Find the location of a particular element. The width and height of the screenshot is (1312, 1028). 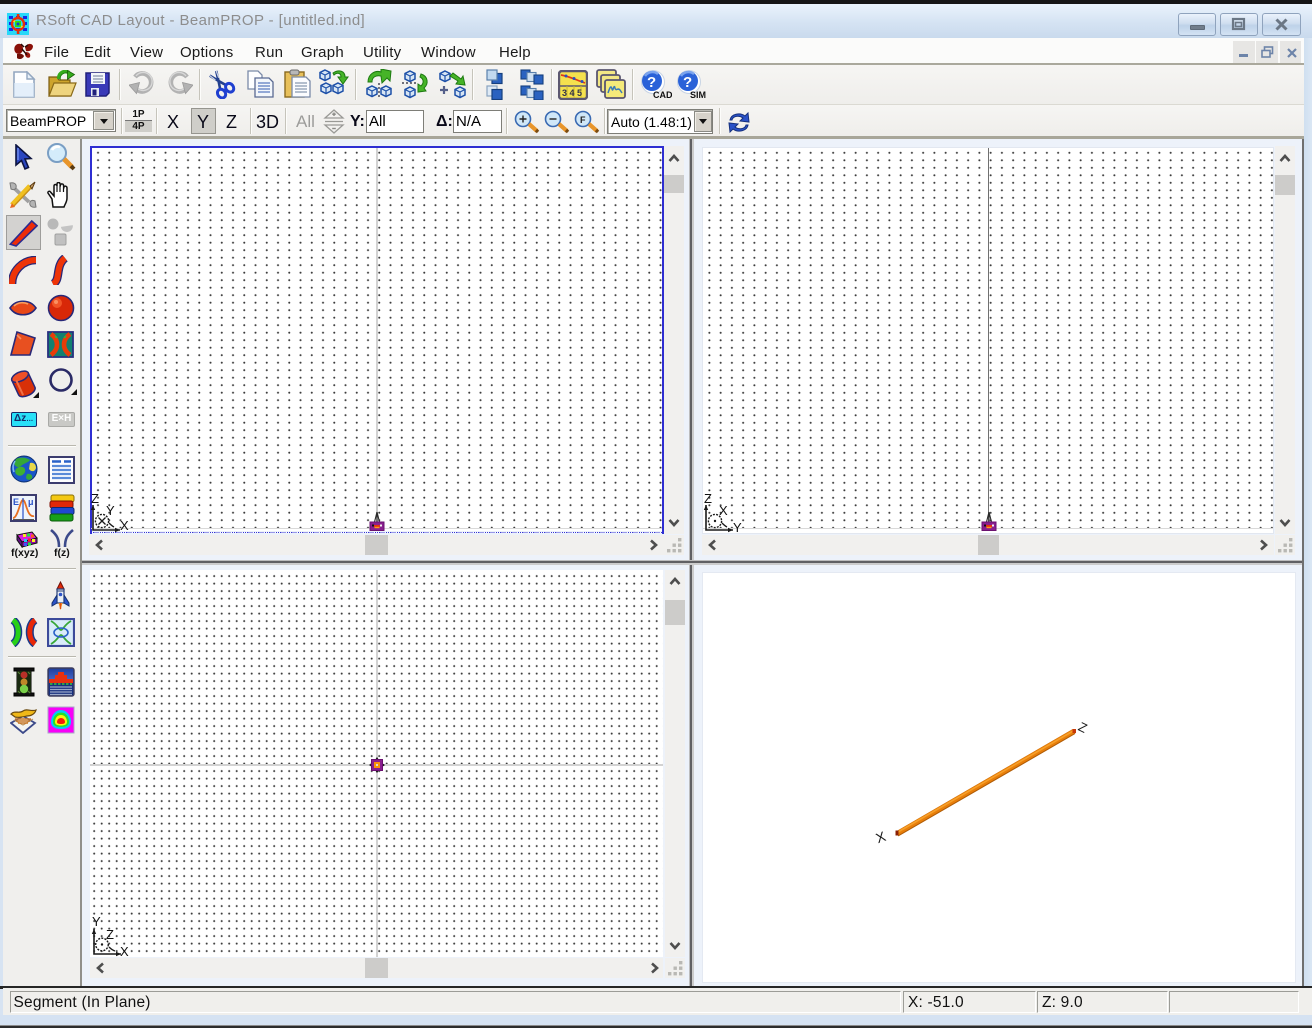

svg-text: SIM is located at coordinates (698, 95).